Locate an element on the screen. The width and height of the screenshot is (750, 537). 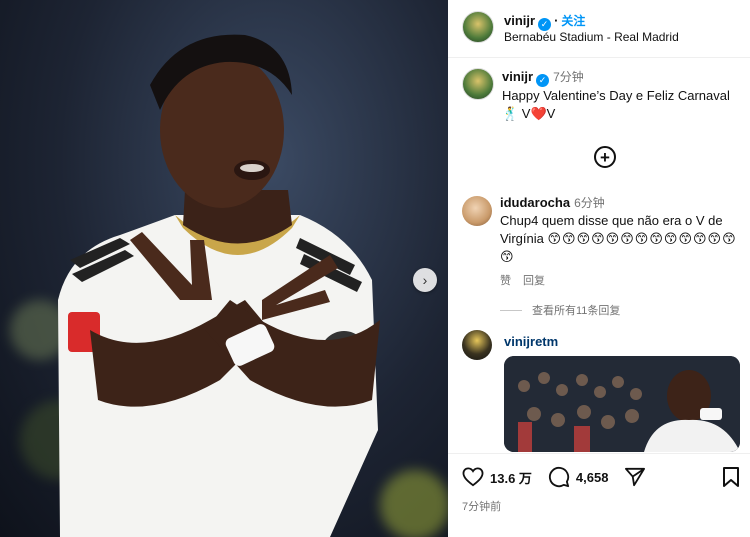
bookmark-icon is located at coordinates (731, 477).